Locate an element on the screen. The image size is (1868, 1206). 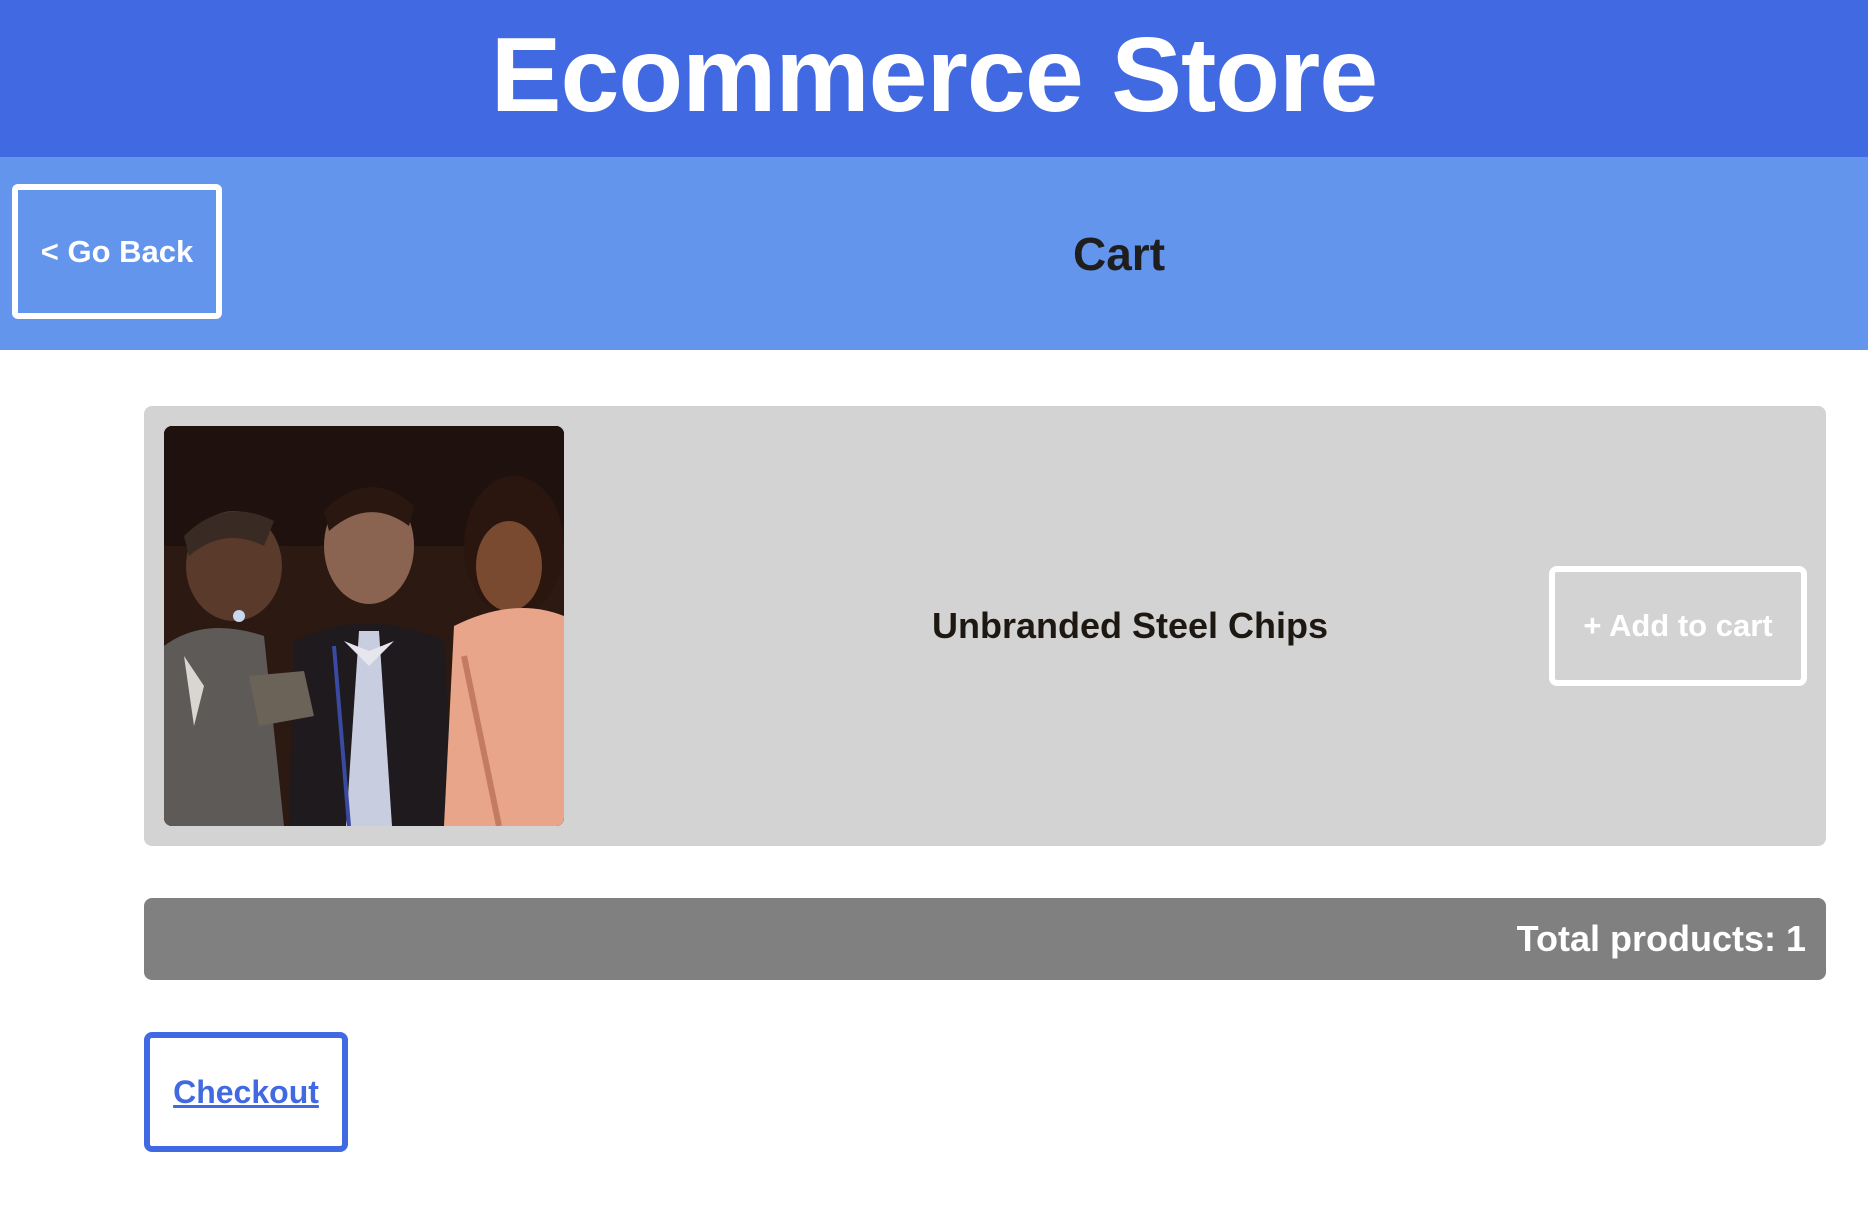
checkout-button: Checkout is located at coordinates (246, 1092).